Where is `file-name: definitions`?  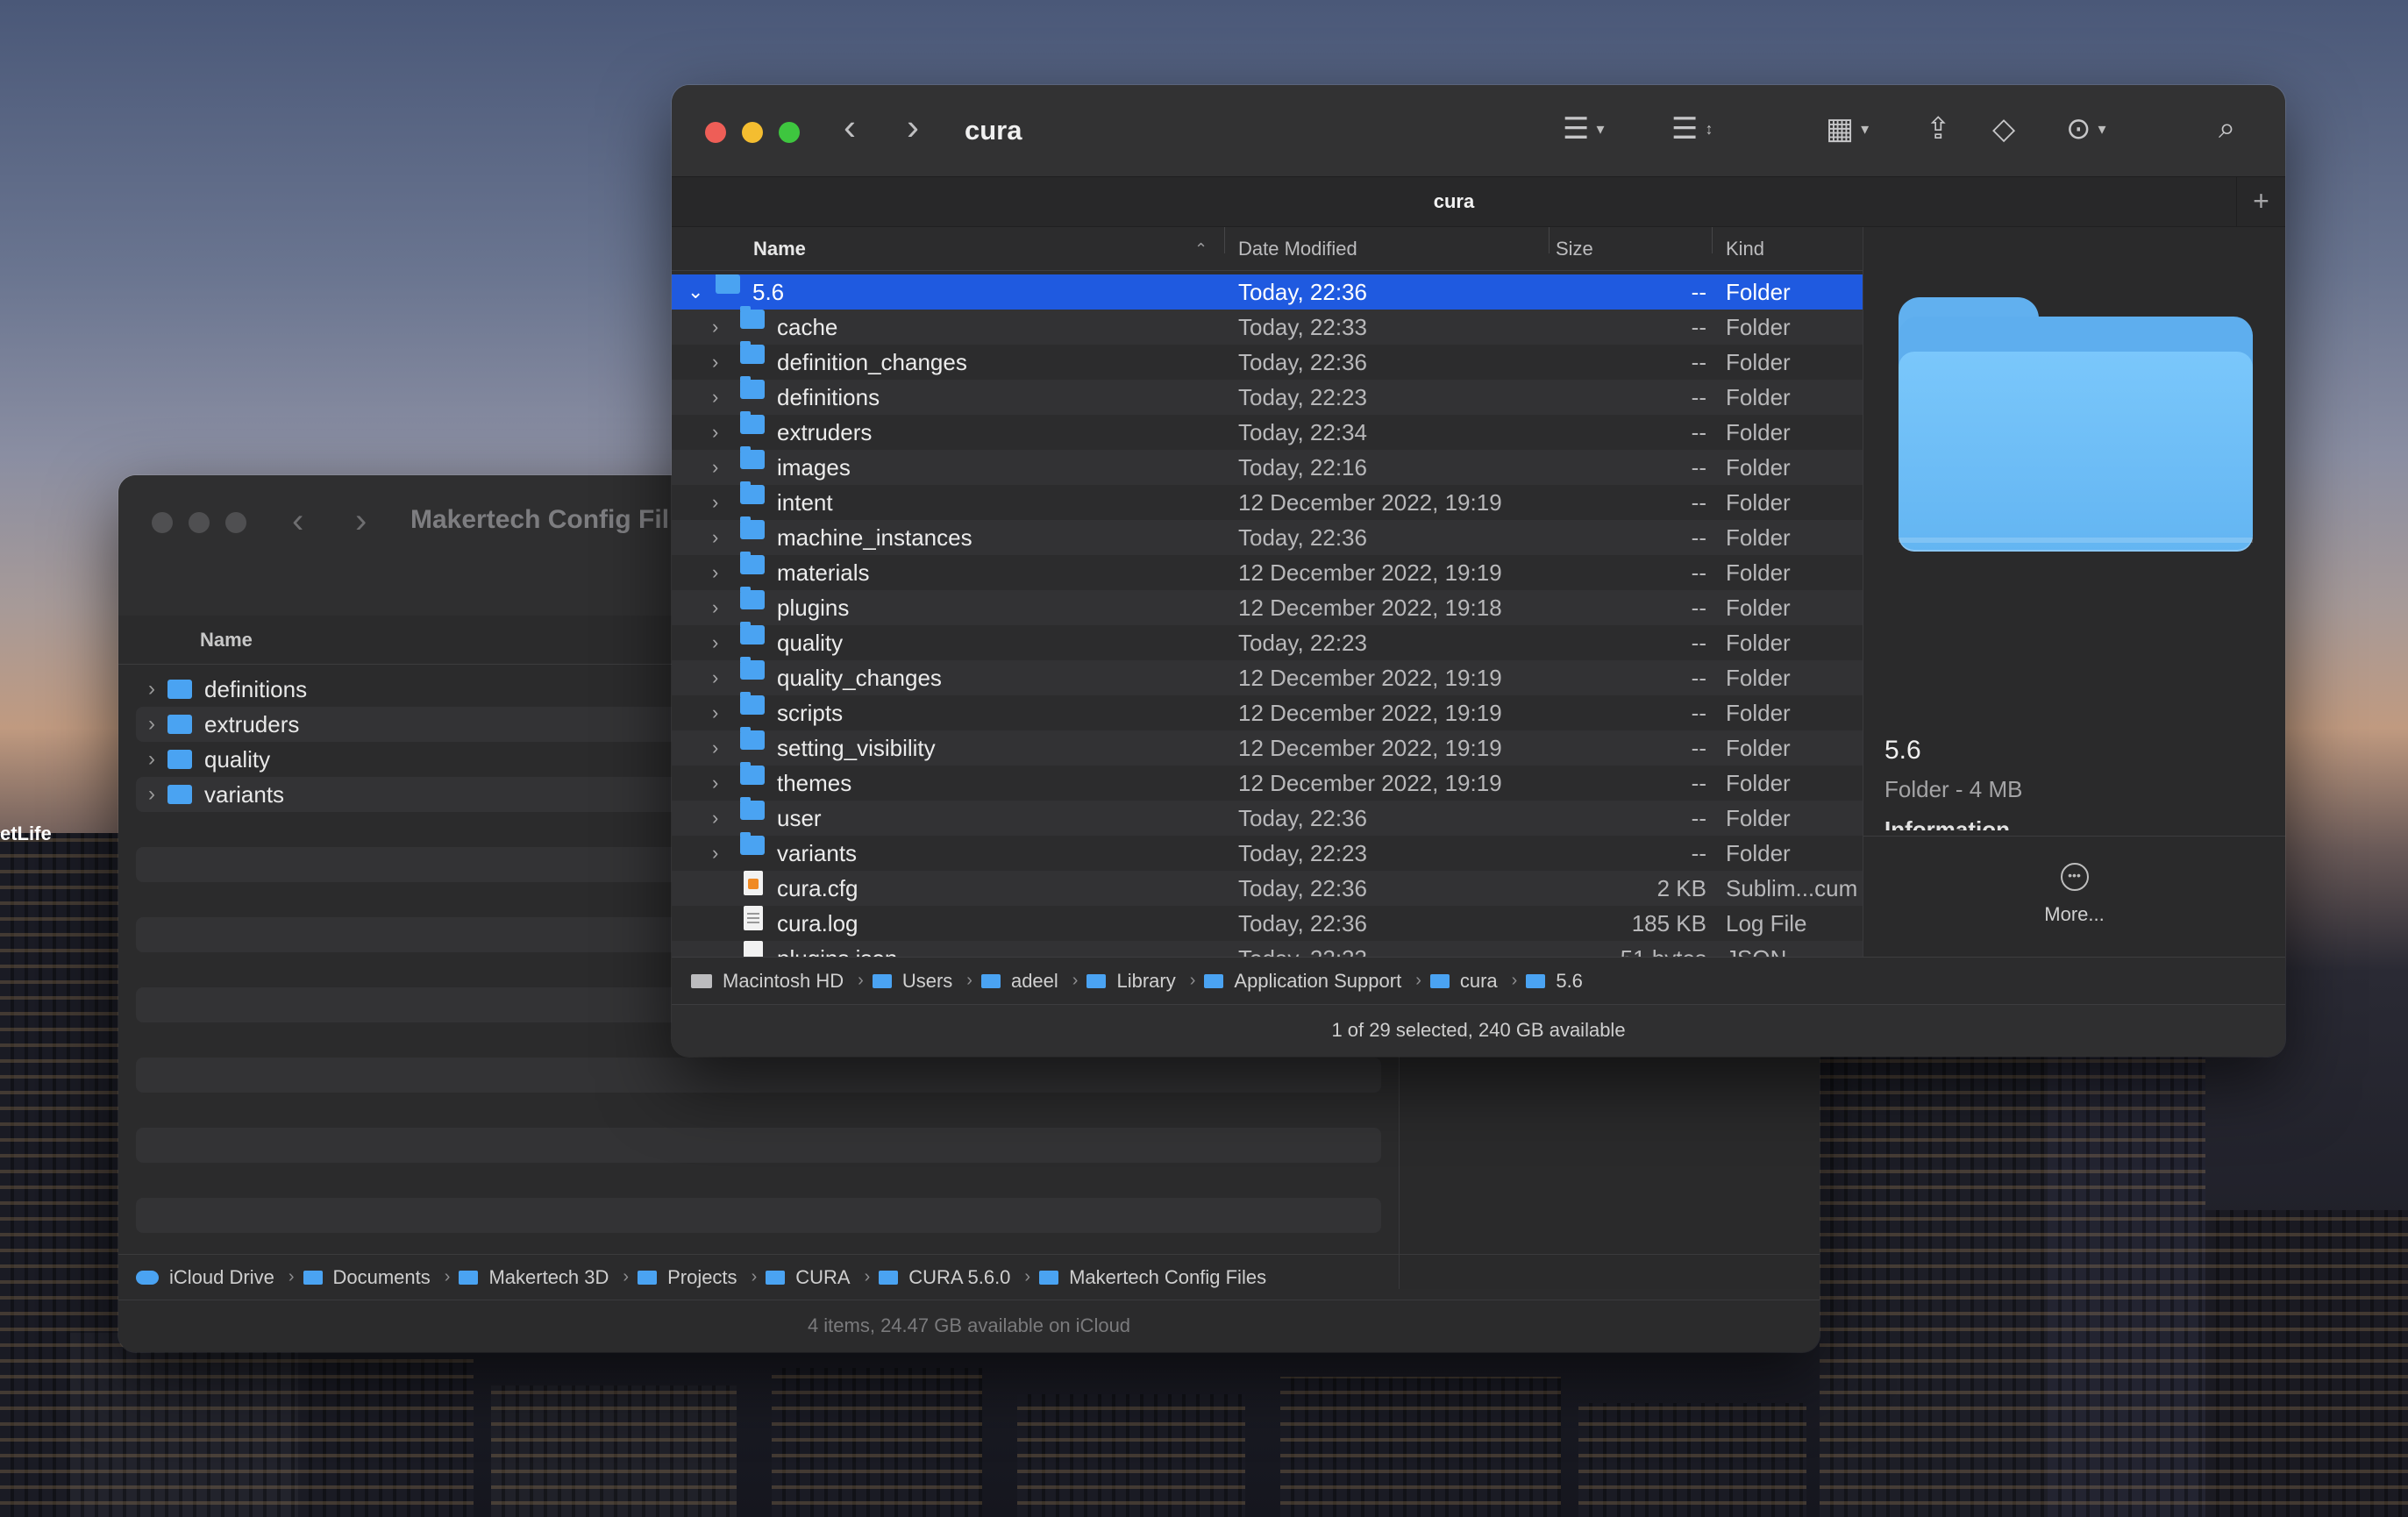
file-name: definitions is located at coordinates (829, 397).